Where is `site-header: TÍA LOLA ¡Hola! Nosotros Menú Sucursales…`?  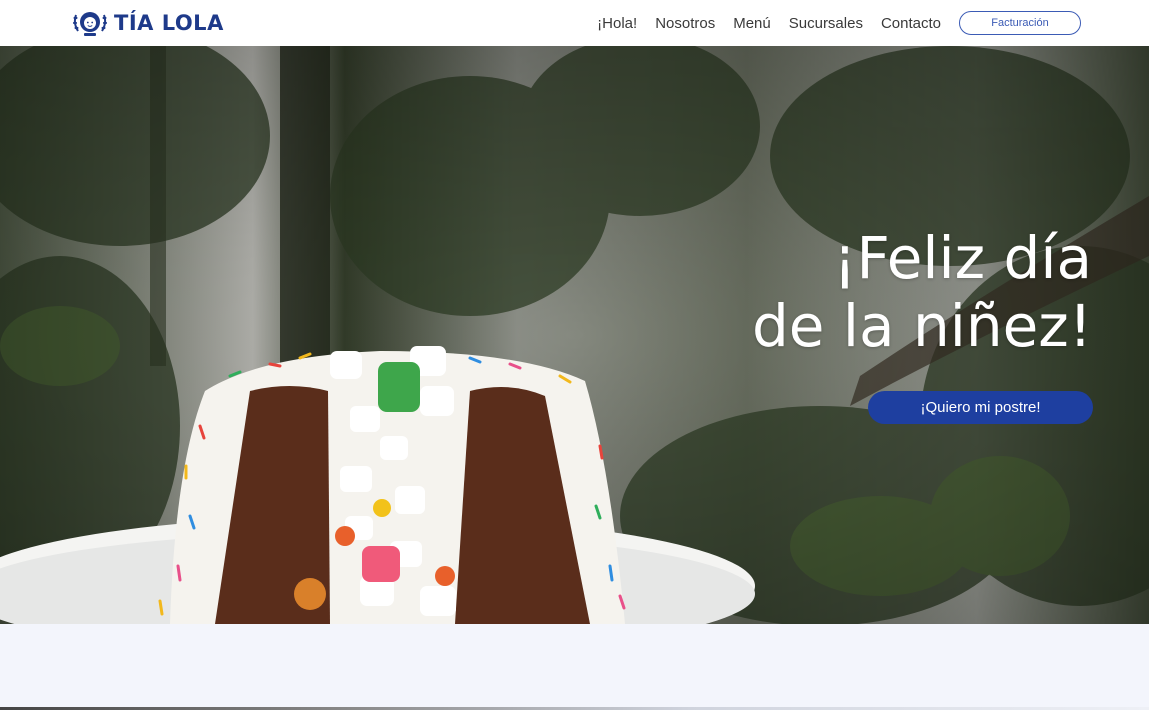 site-header: TÍA LOLA ¡Hola! Nosotros Menú Sucursales… is located at coordinates (574, 23).